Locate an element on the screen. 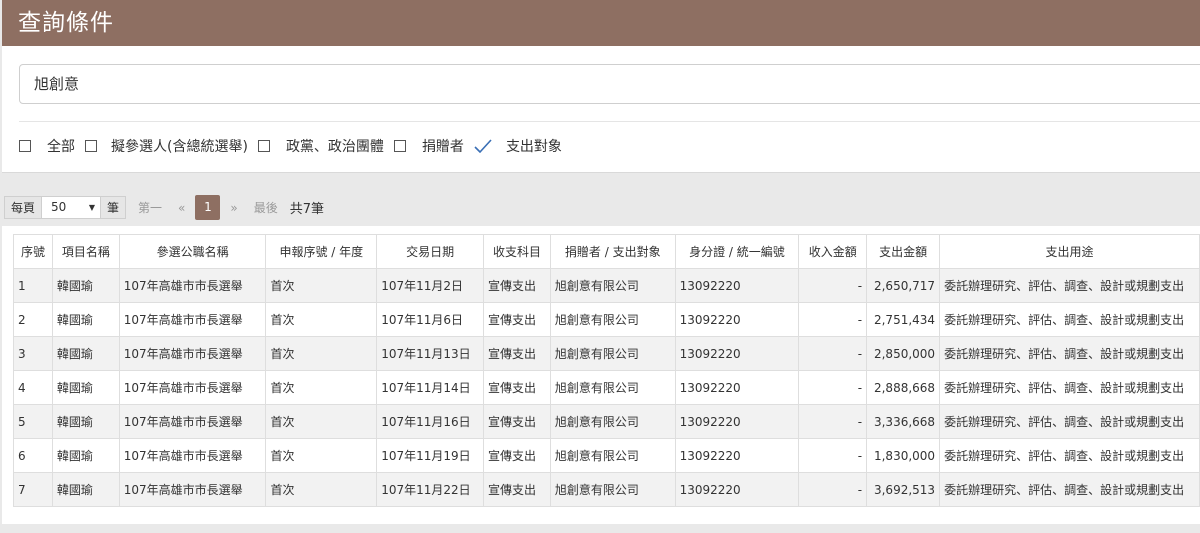 This screenshot has height=533, width=1200. dropdown-arrow-icon: ▼ is located at coordinates (92, 207).